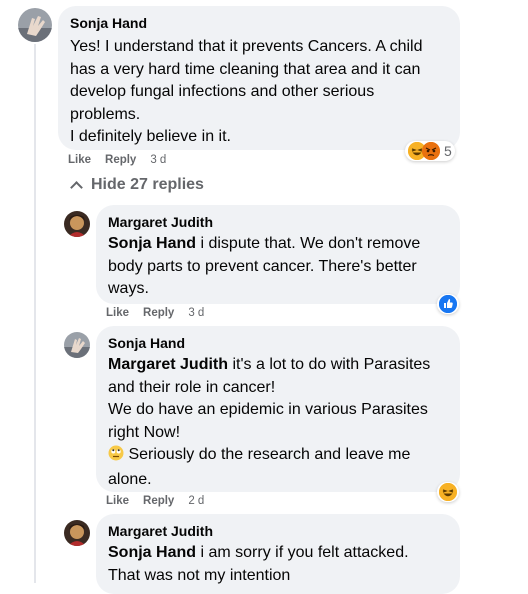  What do you see at coordinates (147, 184) in the screenshot?
I see `hide-replies-label: Hide 27 replies` at bounding box center [147, 184].